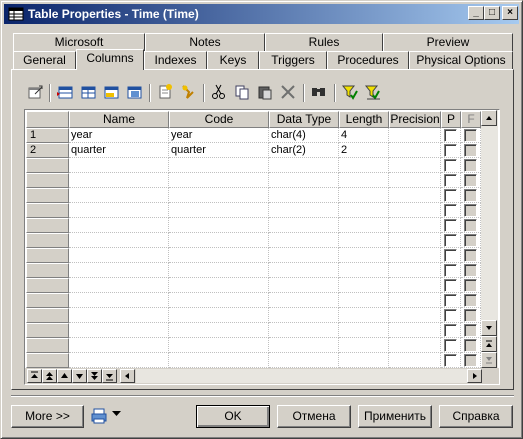 This screenshot has height=439, width=523. I want to click on tab-preview: Preview, so click(448, 42).